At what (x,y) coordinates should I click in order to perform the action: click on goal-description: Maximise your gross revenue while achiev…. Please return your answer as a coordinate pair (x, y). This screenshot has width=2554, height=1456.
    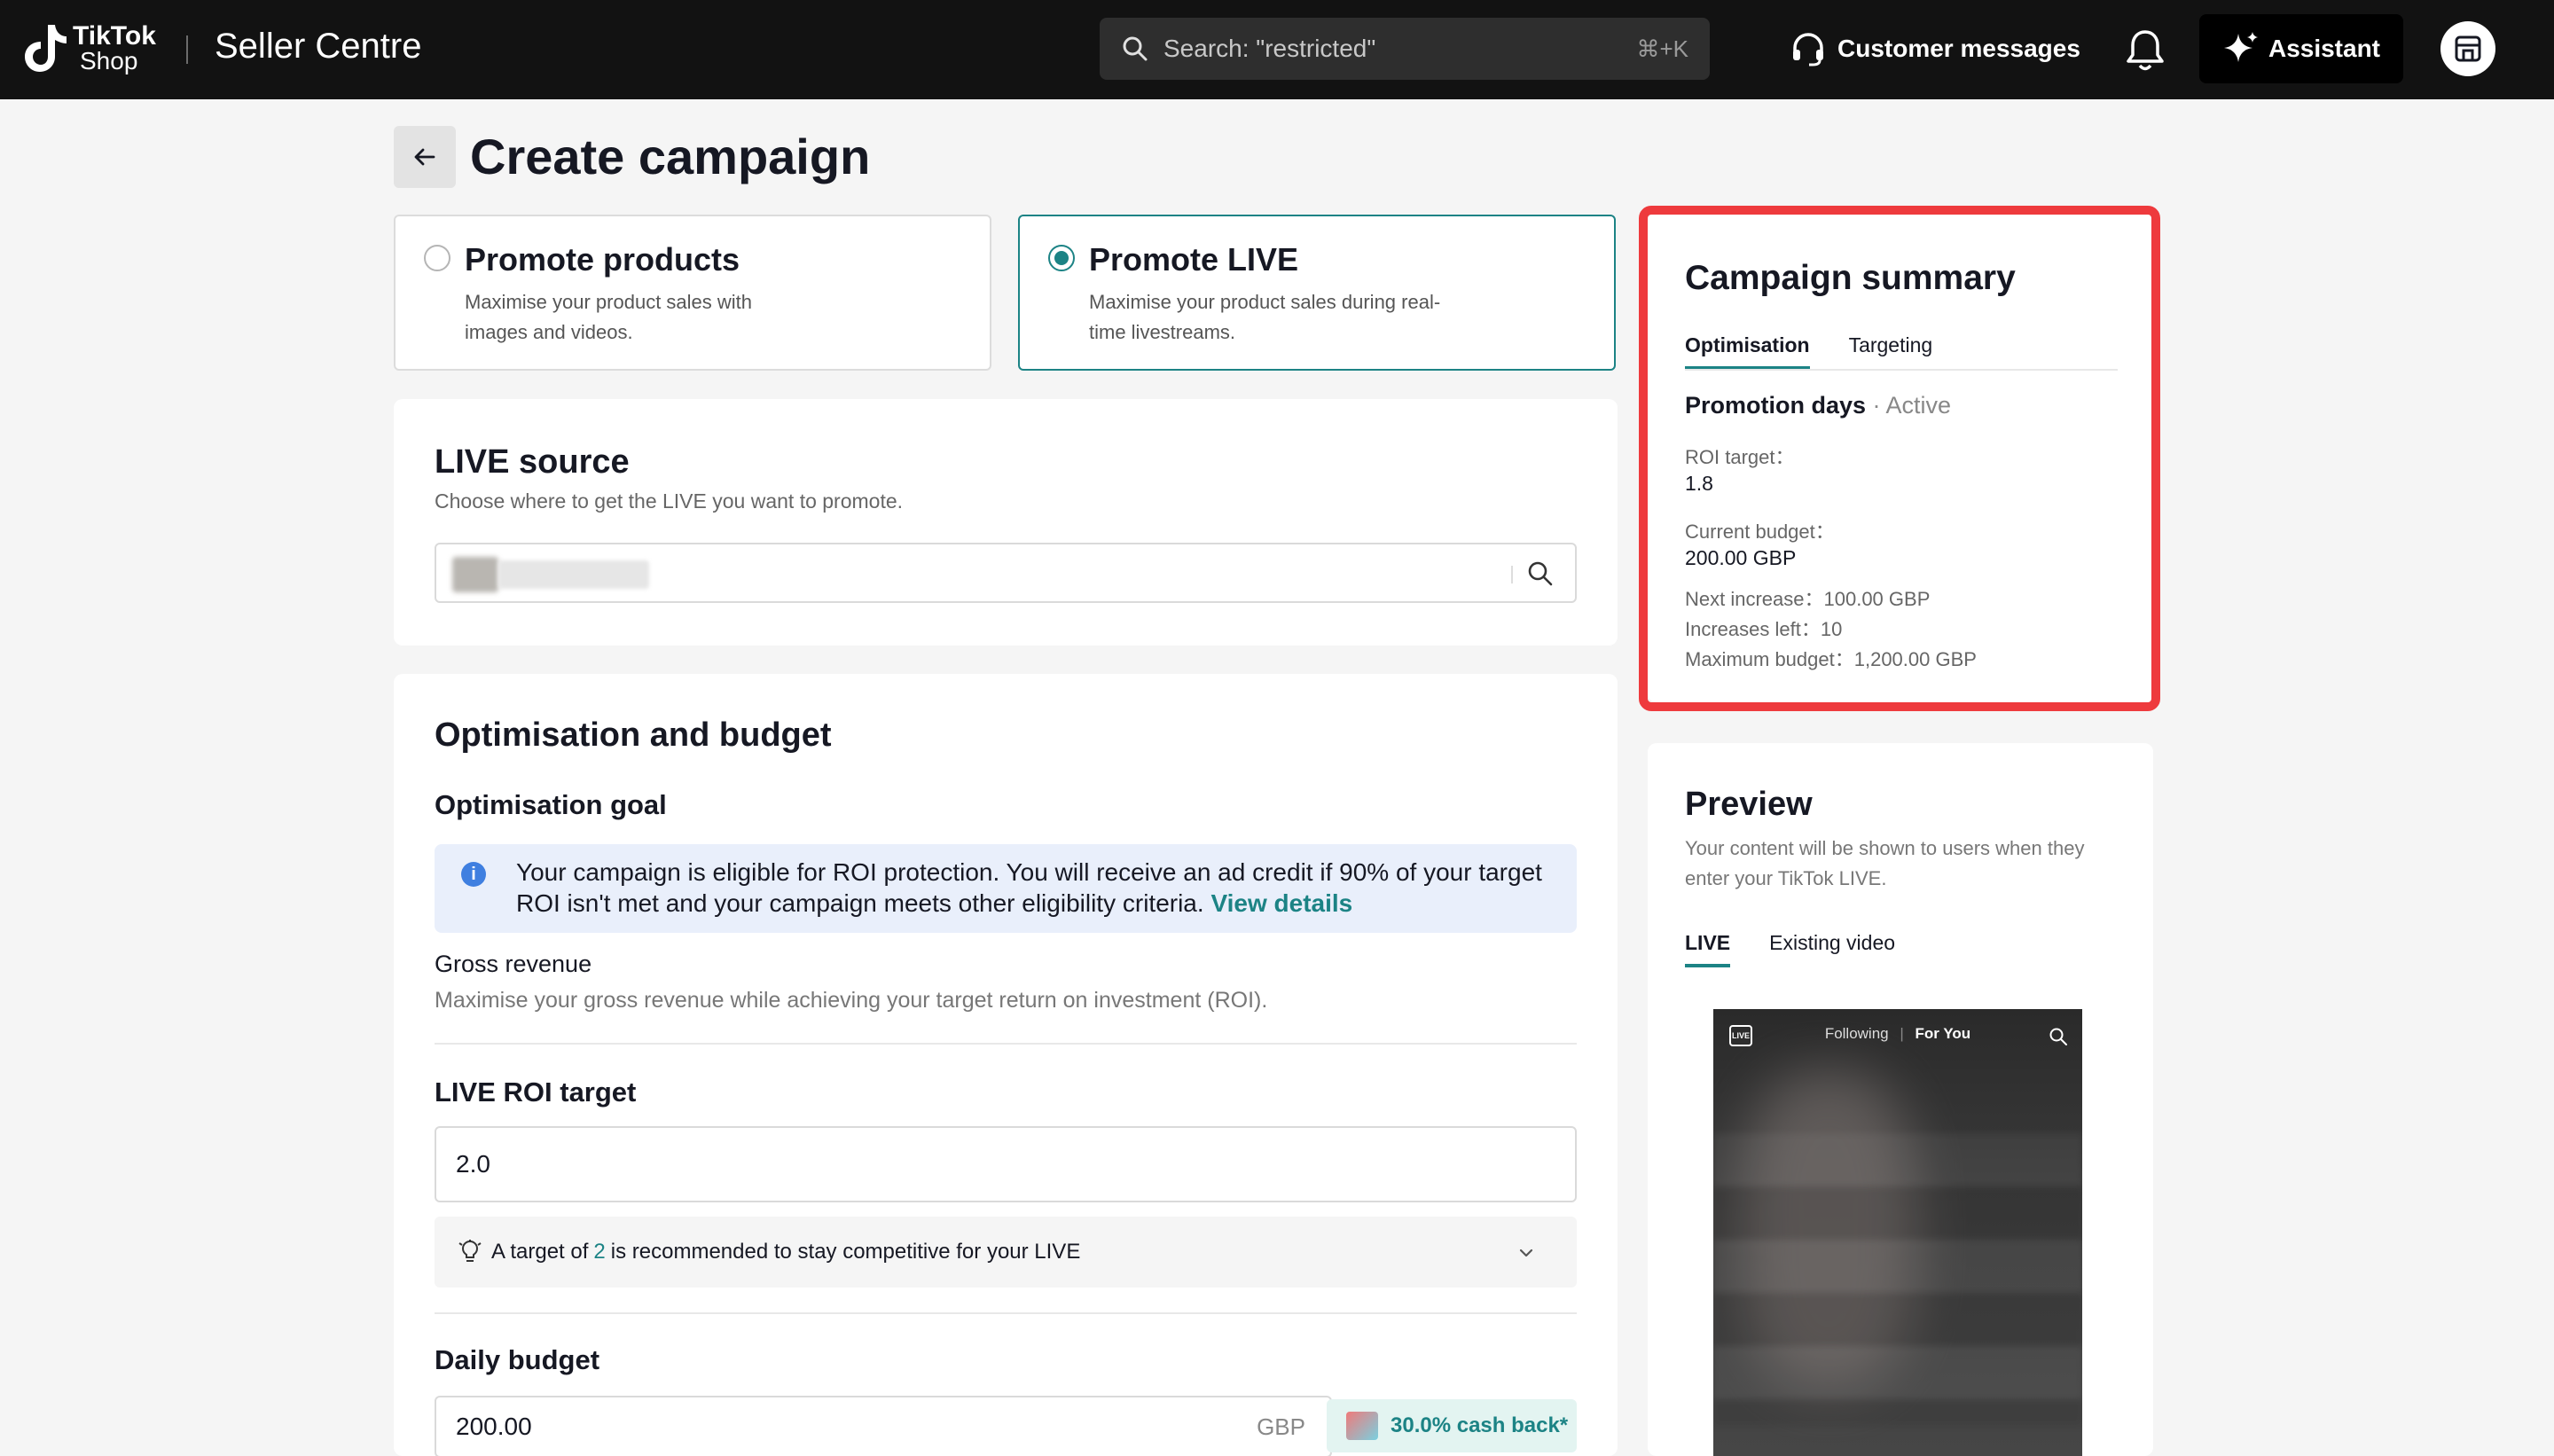
    Looking at the image, I should click on (851, 1000).